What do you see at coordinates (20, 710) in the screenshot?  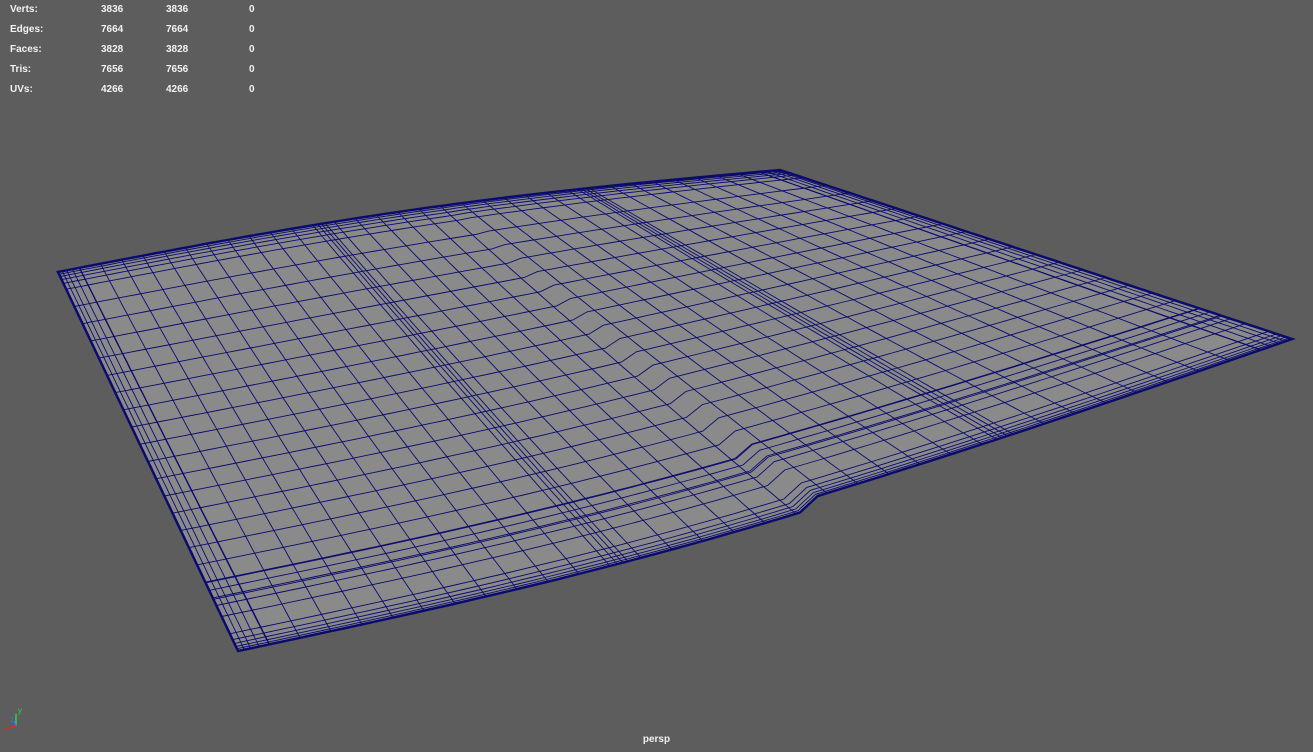 I see `axis-y-label: y` at bounding box center [20, 710].